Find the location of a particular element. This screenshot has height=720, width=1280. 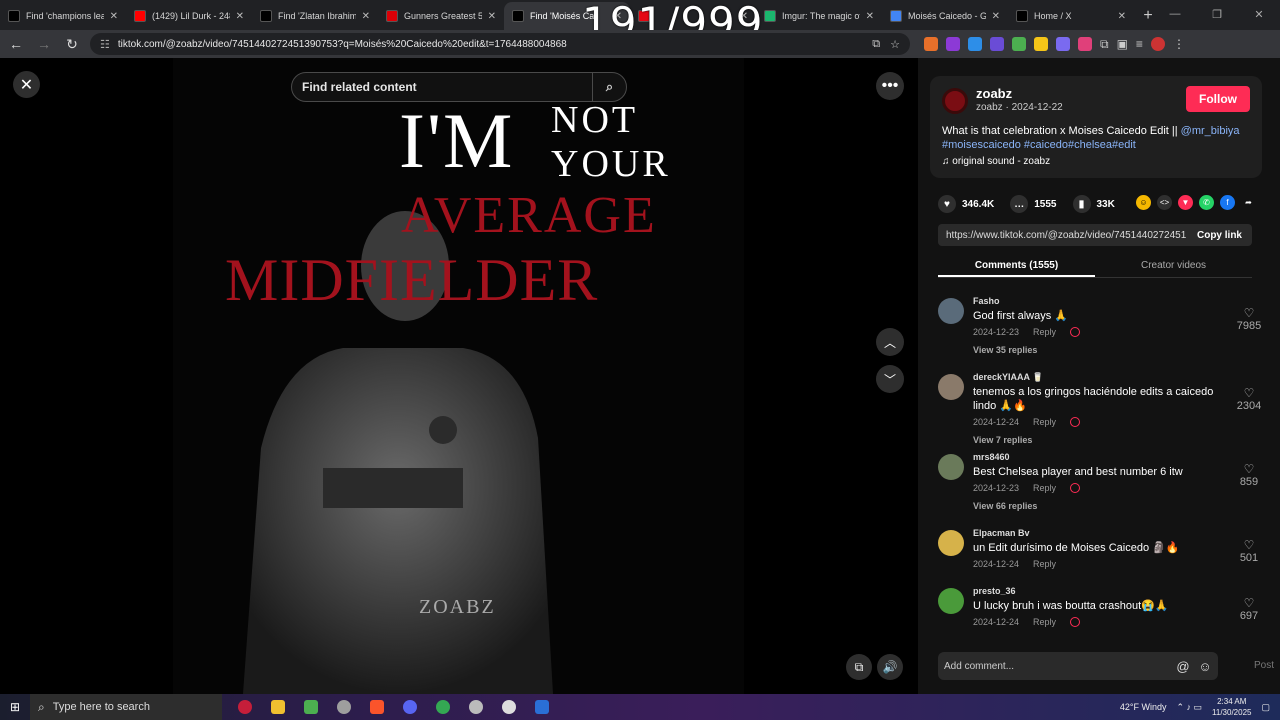

profile-avatar is located at coordinates (1157, 44).